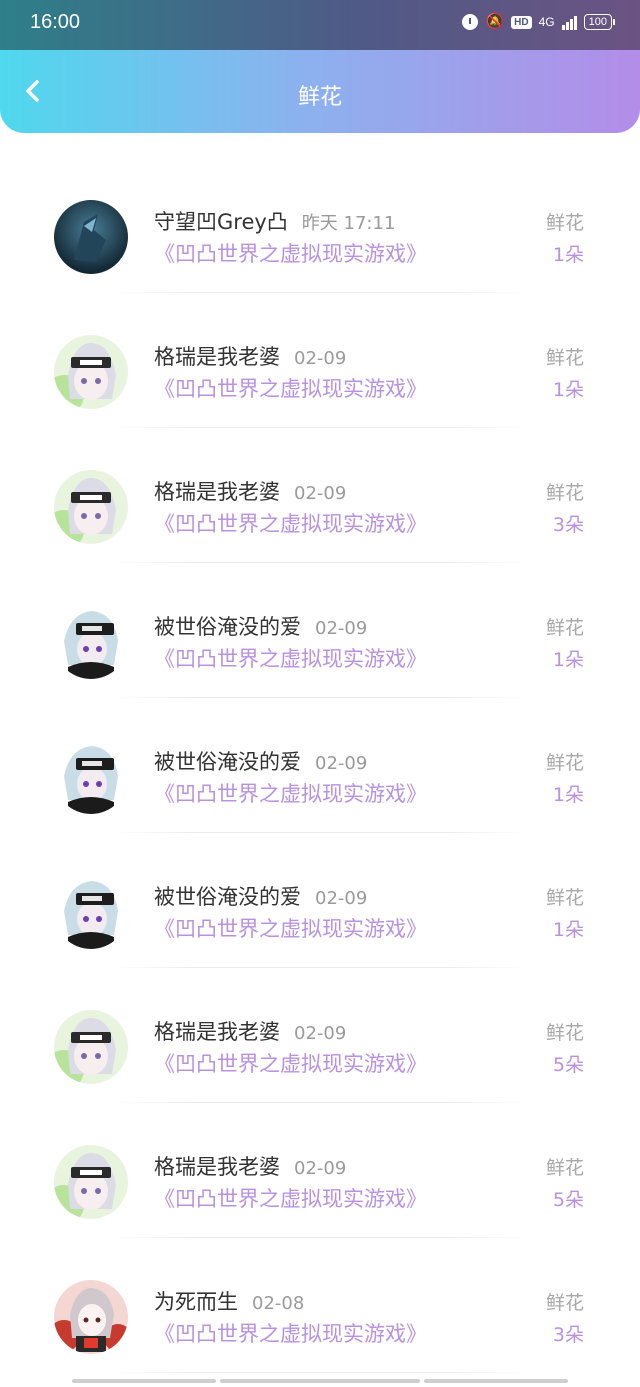 Image resolution: width=640 pixels, height=1387 pixels. I want to click on status-time: 16:00, so click(55, 22).